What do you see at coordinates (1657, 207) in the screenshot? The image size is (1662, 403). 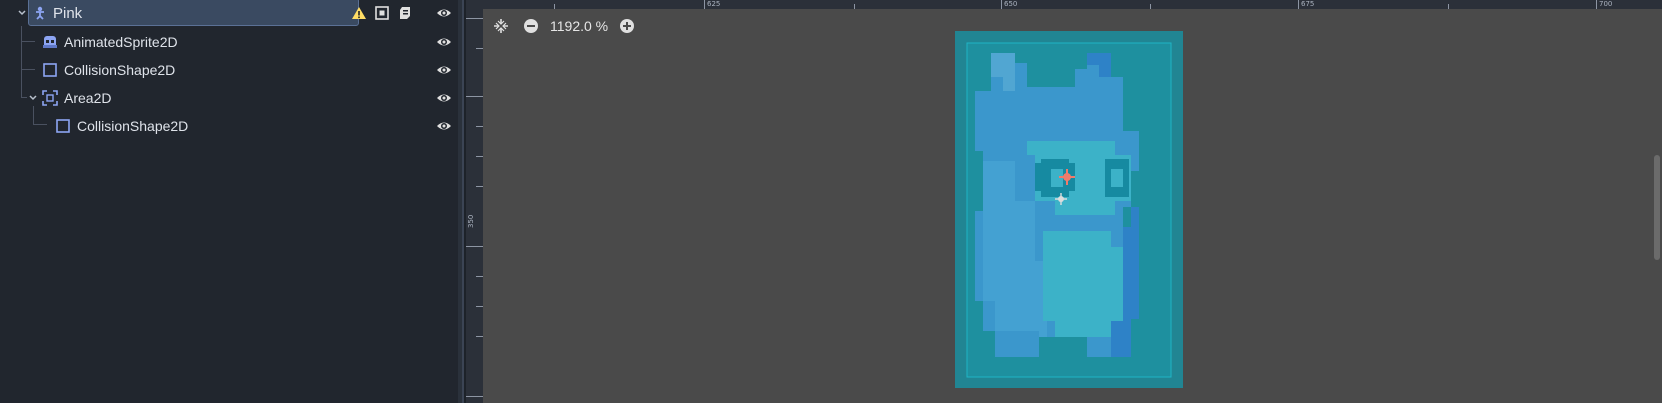 I see `vertical-scrollbar` at bounding box center [1657, 207].